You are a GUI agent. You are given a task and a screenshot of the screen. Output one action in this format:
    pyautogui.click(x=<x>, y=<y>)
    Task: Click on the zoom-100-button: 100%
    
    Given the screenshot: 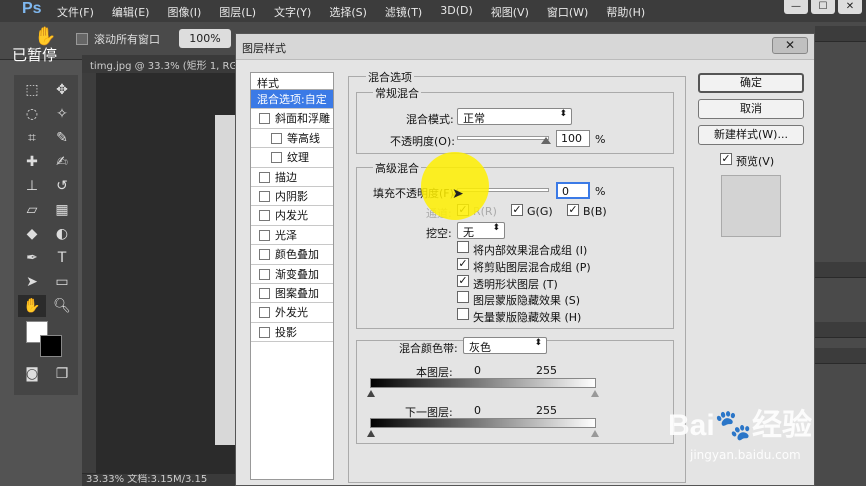 What is the action you would take?
    pyautogui.click(x=205, y=38)
    